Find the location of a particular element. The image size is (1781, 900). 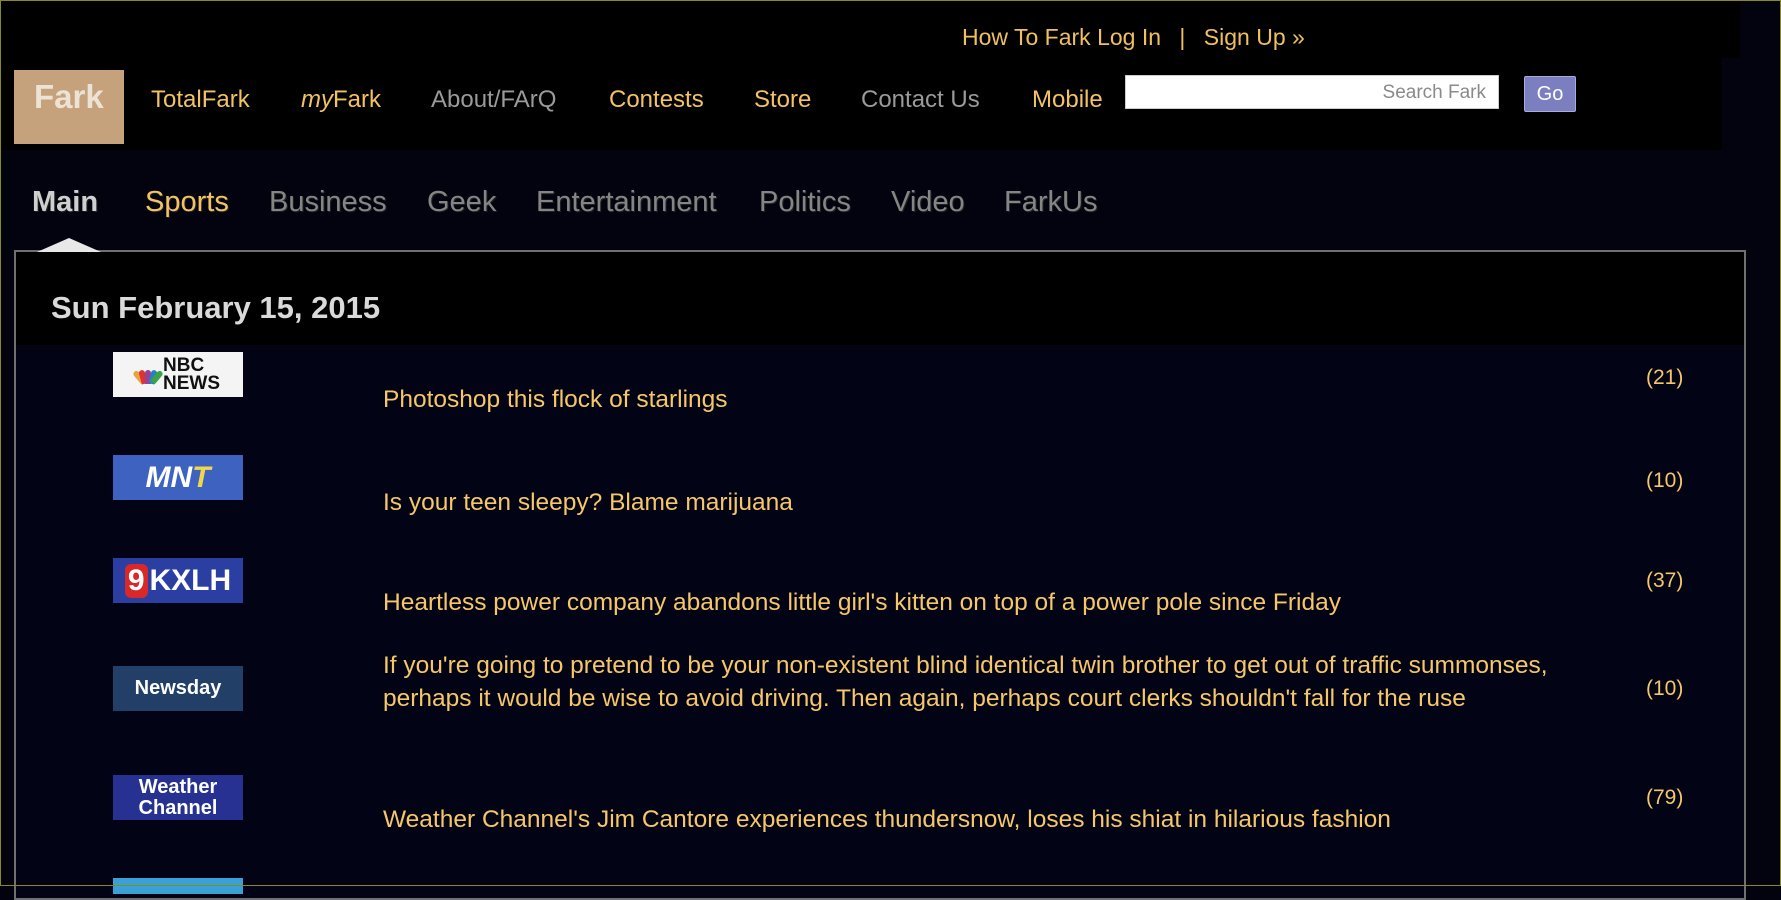

date-label: Sun February 15, 2015 is located at coordinates (216, 307).